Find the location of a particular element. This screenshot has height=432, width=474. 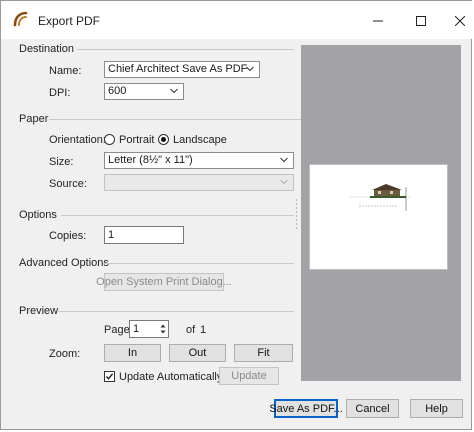

close-button is located at coordinates (460, 21).